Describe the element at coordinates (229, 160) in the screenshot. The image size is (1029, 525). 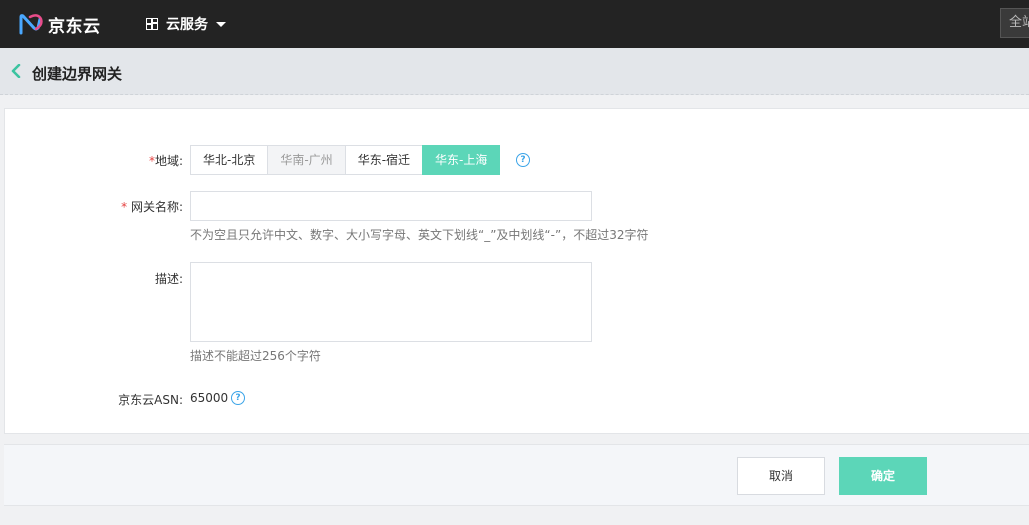
I see `region-option-beijing: 华北-北京` at that location.